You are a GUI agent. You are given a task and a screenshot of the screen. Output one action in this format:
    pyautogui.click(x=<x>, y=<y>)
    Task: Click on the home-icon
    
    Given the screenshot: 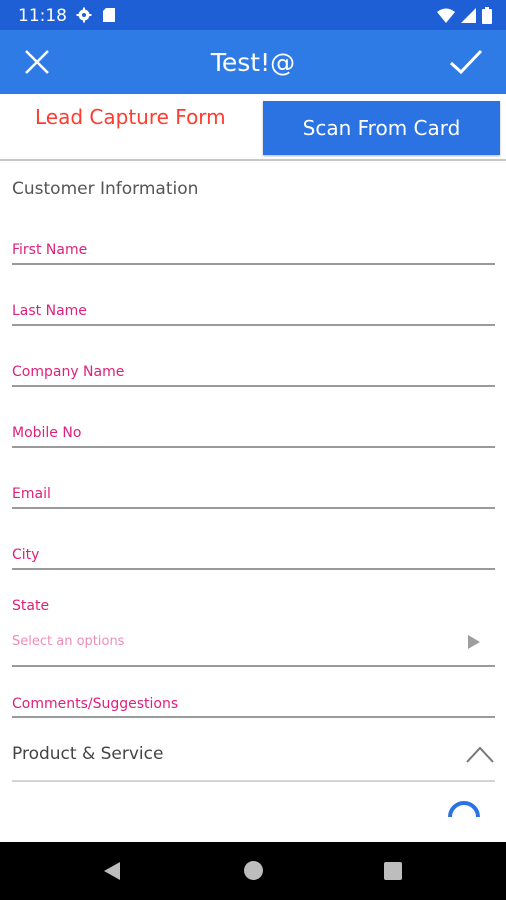 What is the action you would take?
    pyautogui.click(x=253, y=870)
    